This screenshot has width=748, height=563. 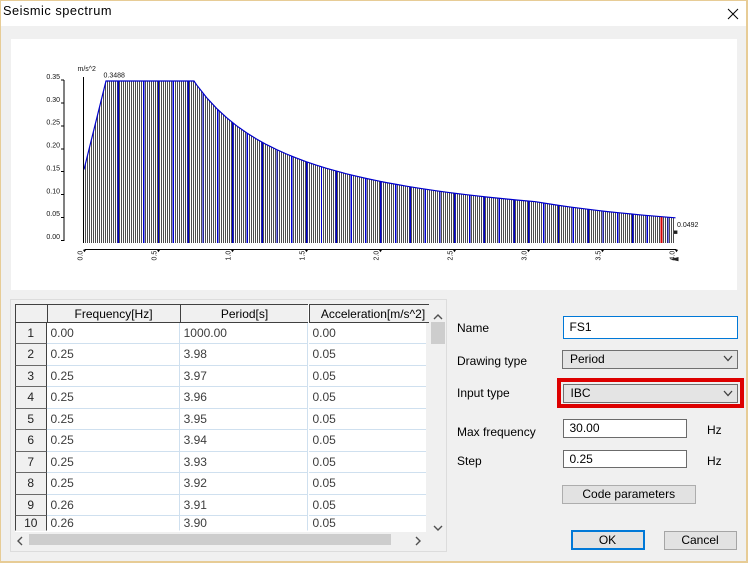 I want to click on svg-text: 3.0, so click(x=524, y=256).